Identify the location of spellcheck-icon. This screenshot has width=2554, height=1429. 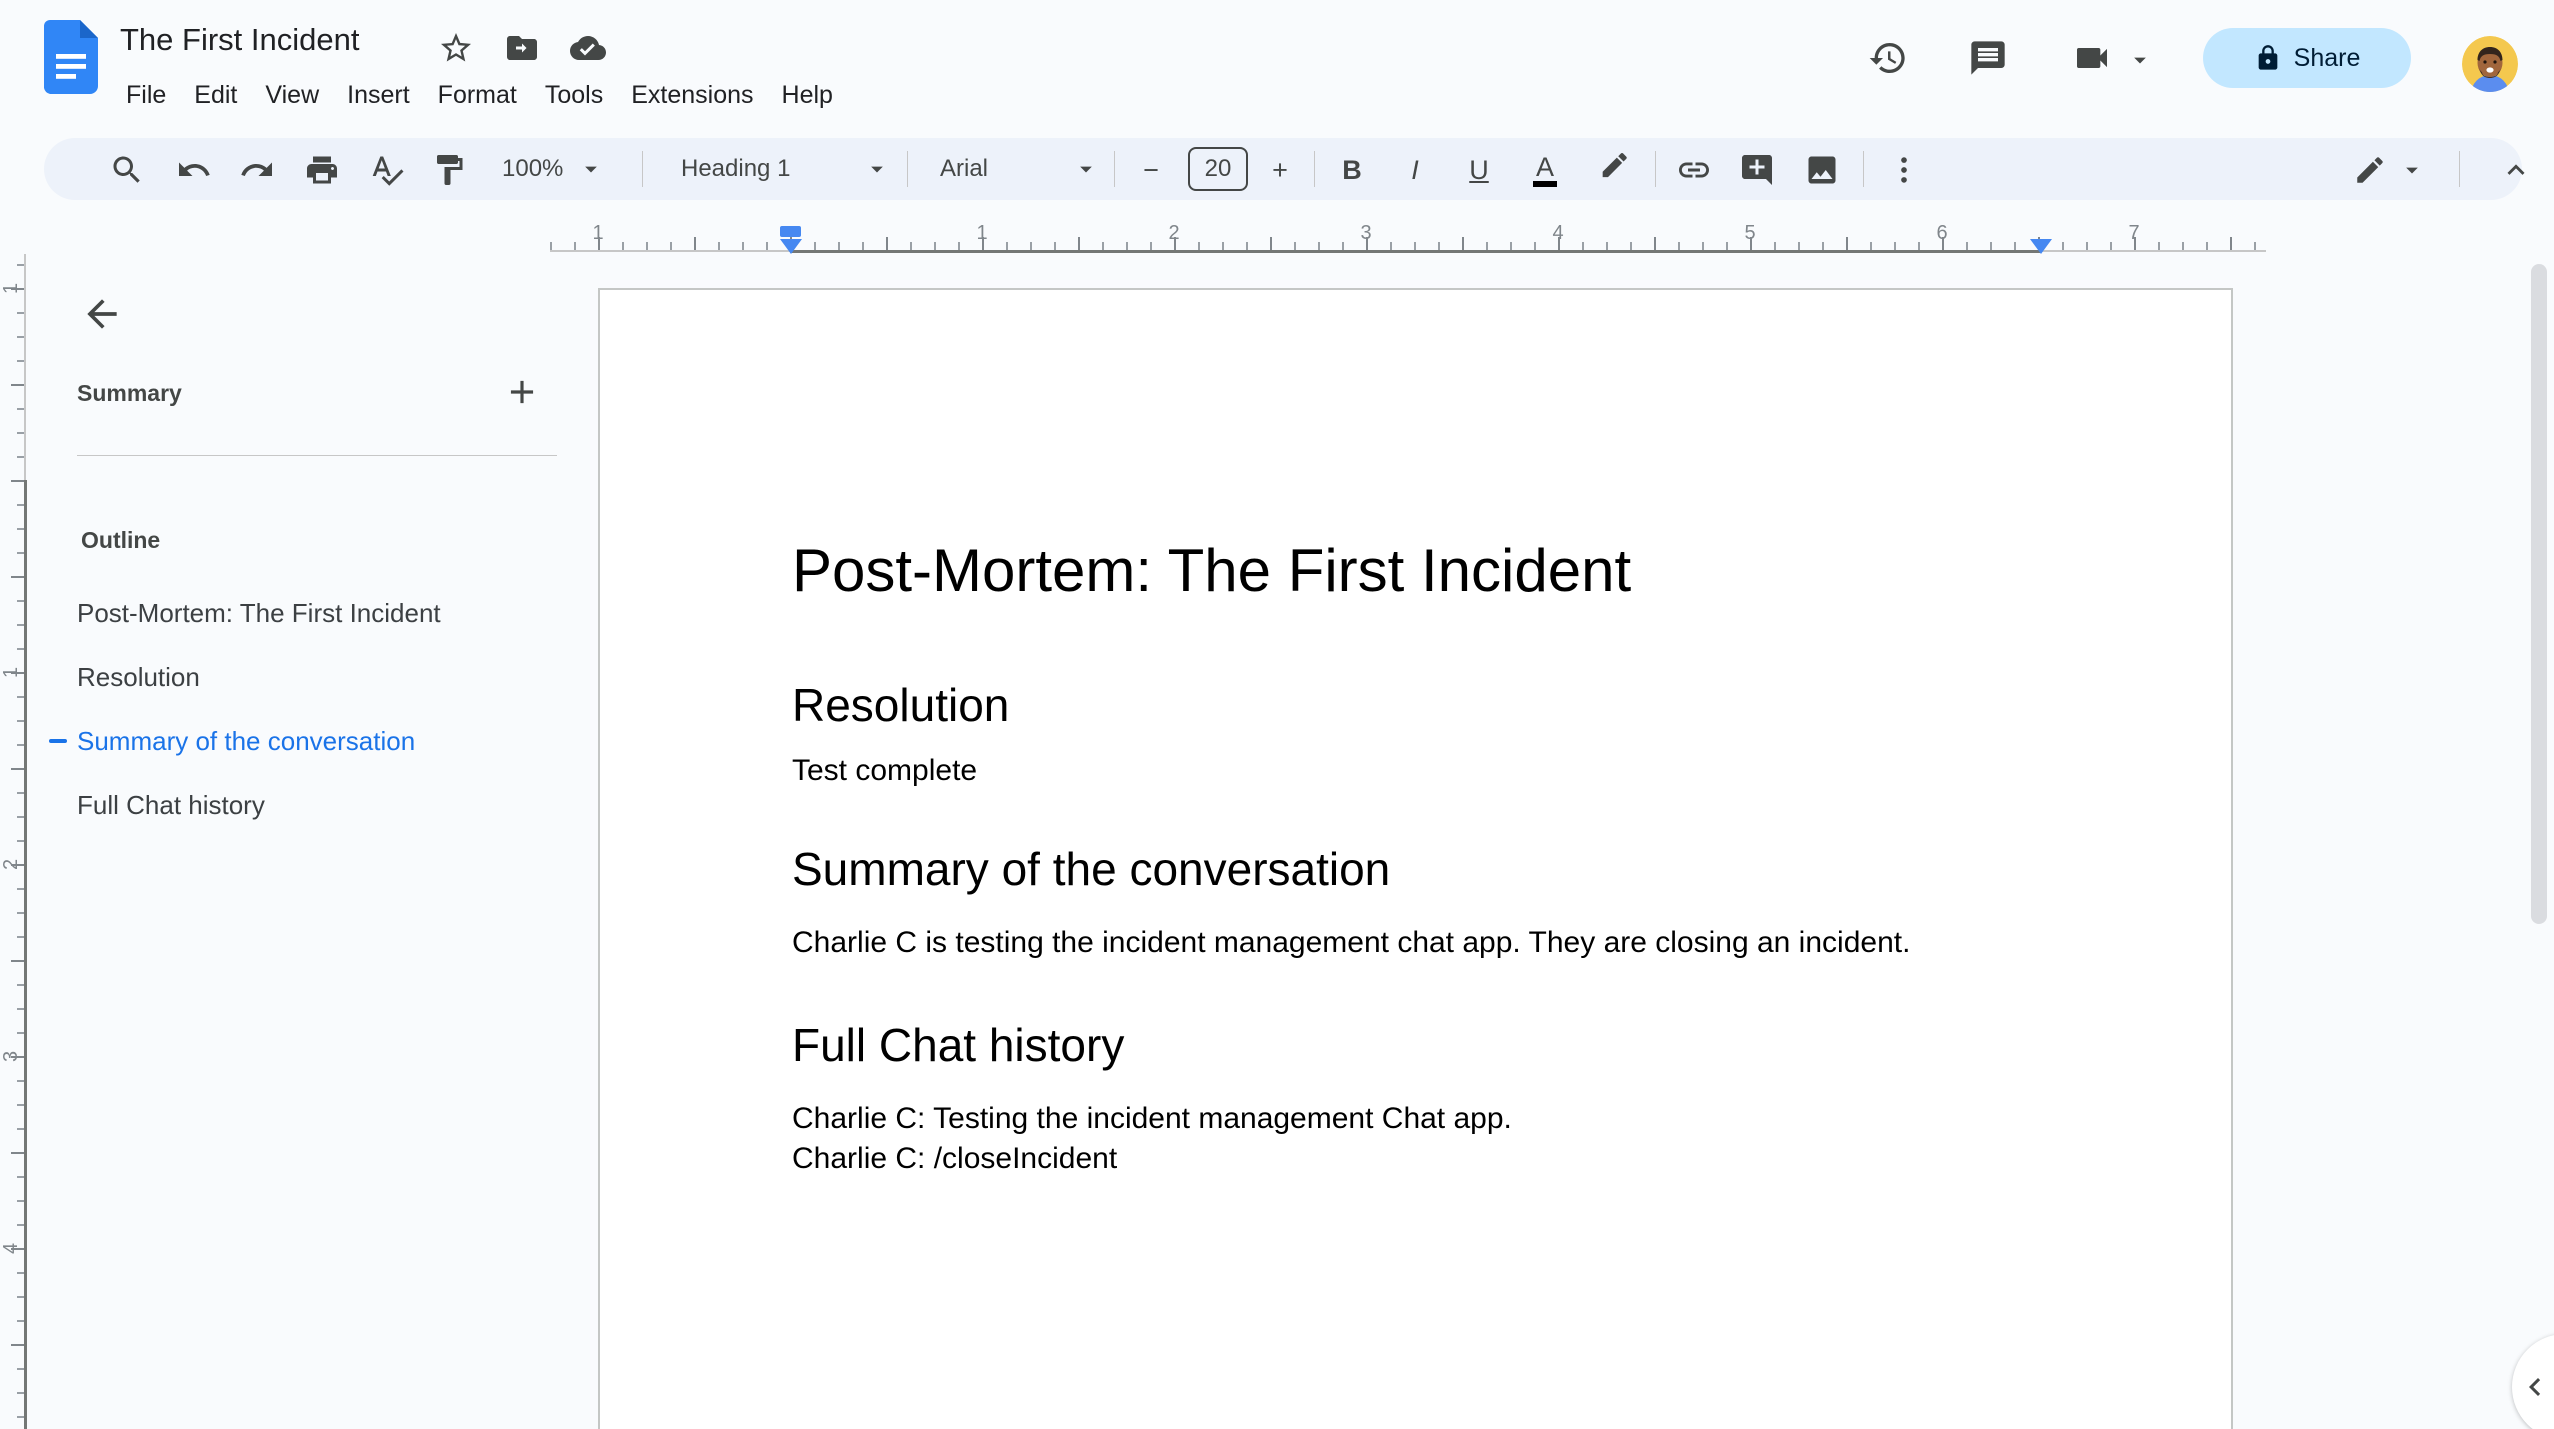
(387, 170).